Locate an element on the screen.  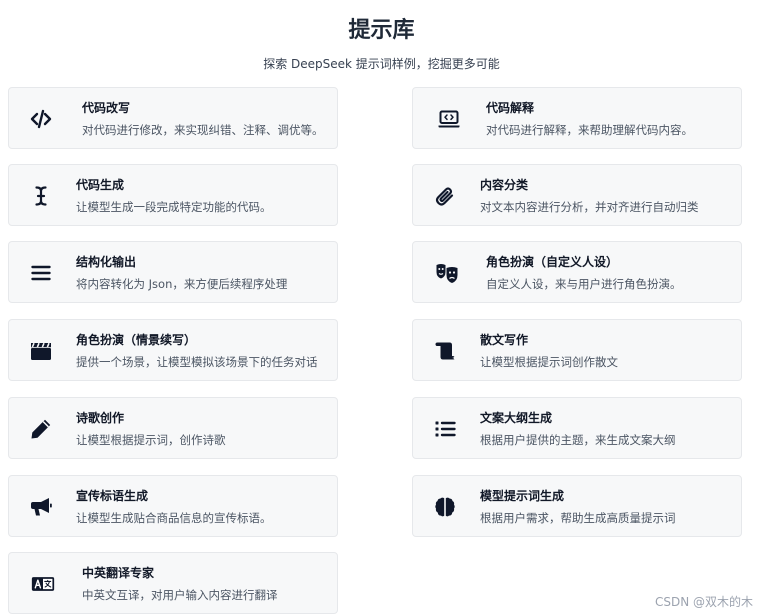
prompt-card-prose-writing: 散文写作 让模型根据提示词创作散文 is located at coordinates (577, 350).